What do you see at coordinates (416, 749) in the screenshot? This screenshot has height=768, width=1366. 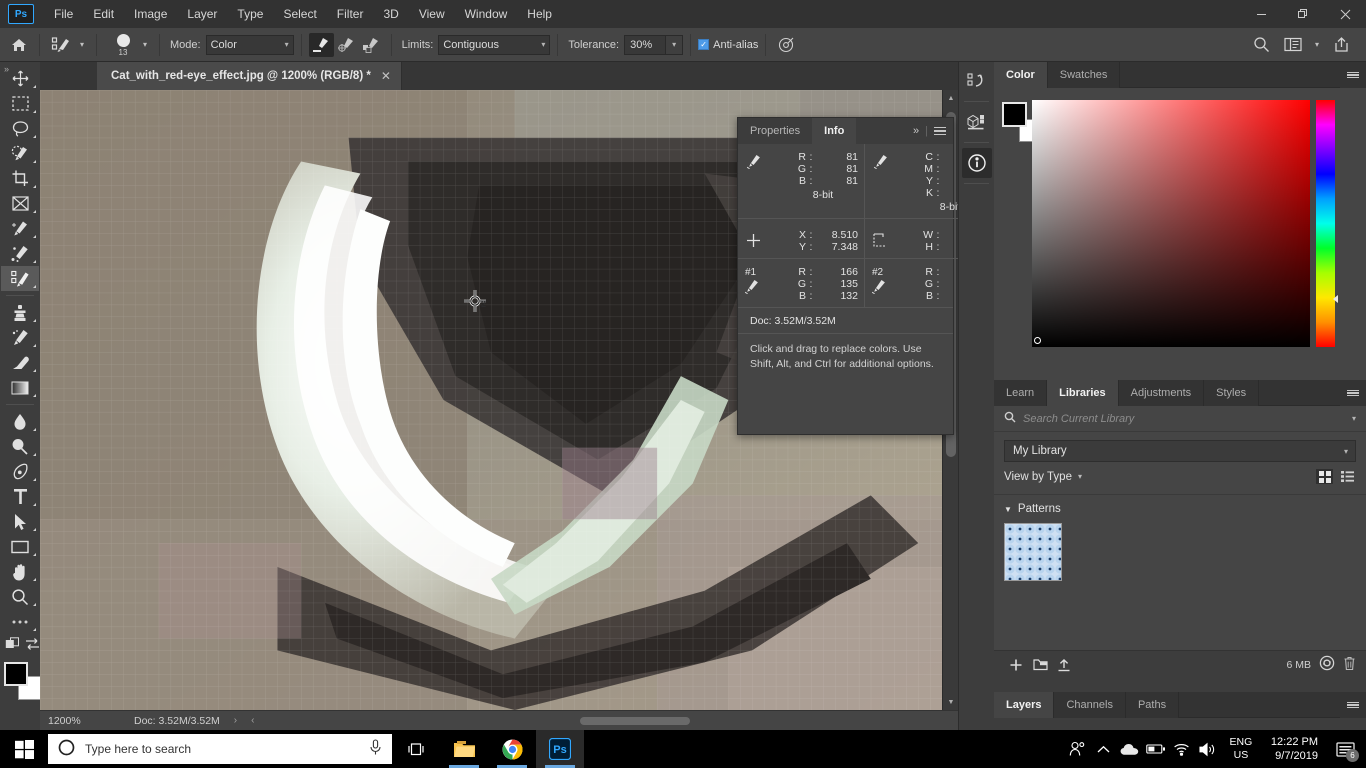 I see `task-view-icon` at bounding box center [416, 749].